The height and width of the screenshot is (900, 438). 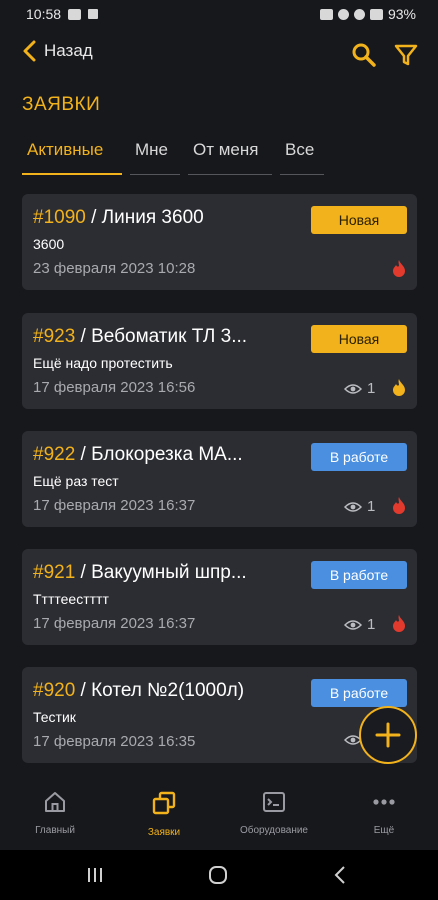 I want to click on nav-home-label: Главный, so click(x=55, y=830).